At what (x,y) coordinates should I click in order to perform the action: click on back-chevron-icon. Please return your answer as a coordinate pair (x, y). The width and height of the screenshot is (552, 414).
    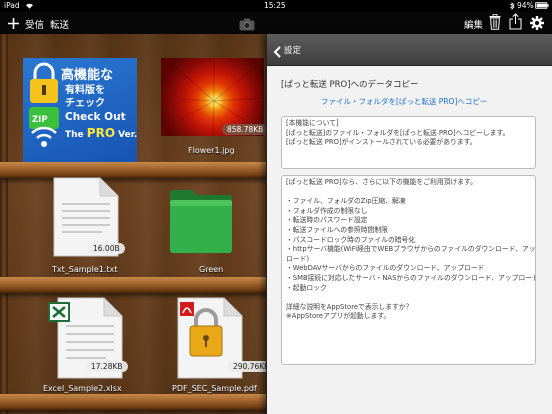
    Looking at the image, I should click on (277, 52).